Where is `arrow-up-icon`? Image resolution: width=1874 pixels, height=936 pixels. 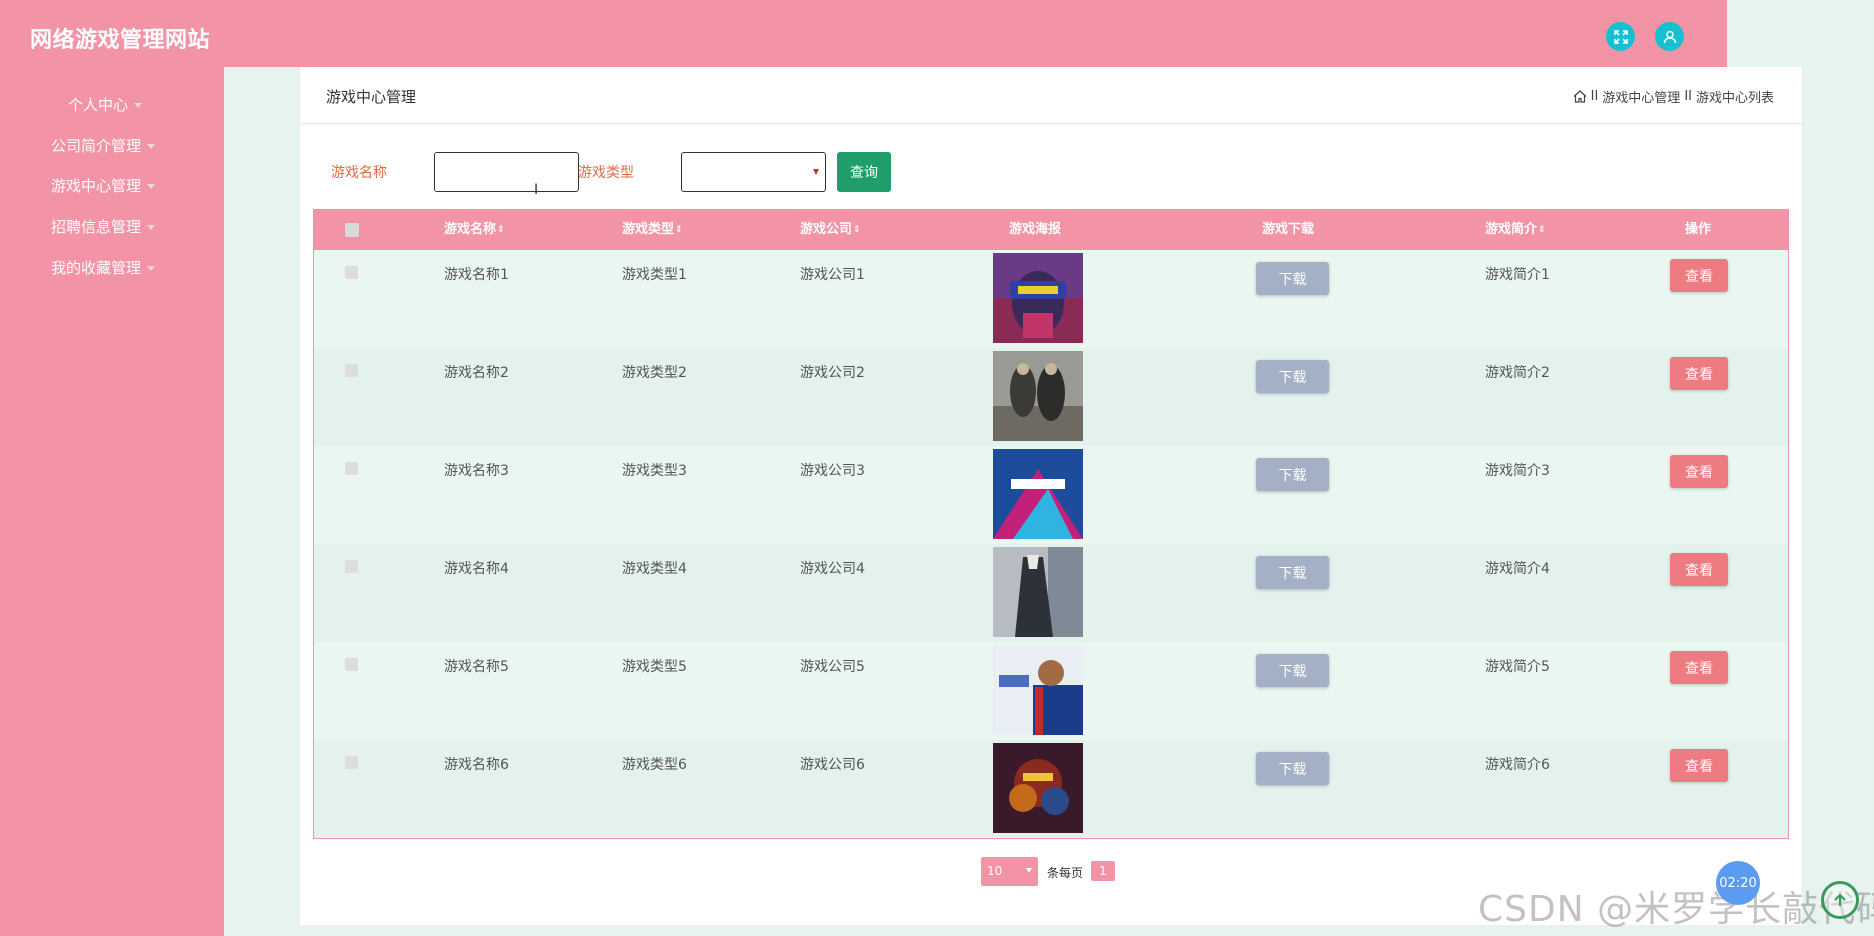
arrow-up-icon is located at coordinates (1840, 899).